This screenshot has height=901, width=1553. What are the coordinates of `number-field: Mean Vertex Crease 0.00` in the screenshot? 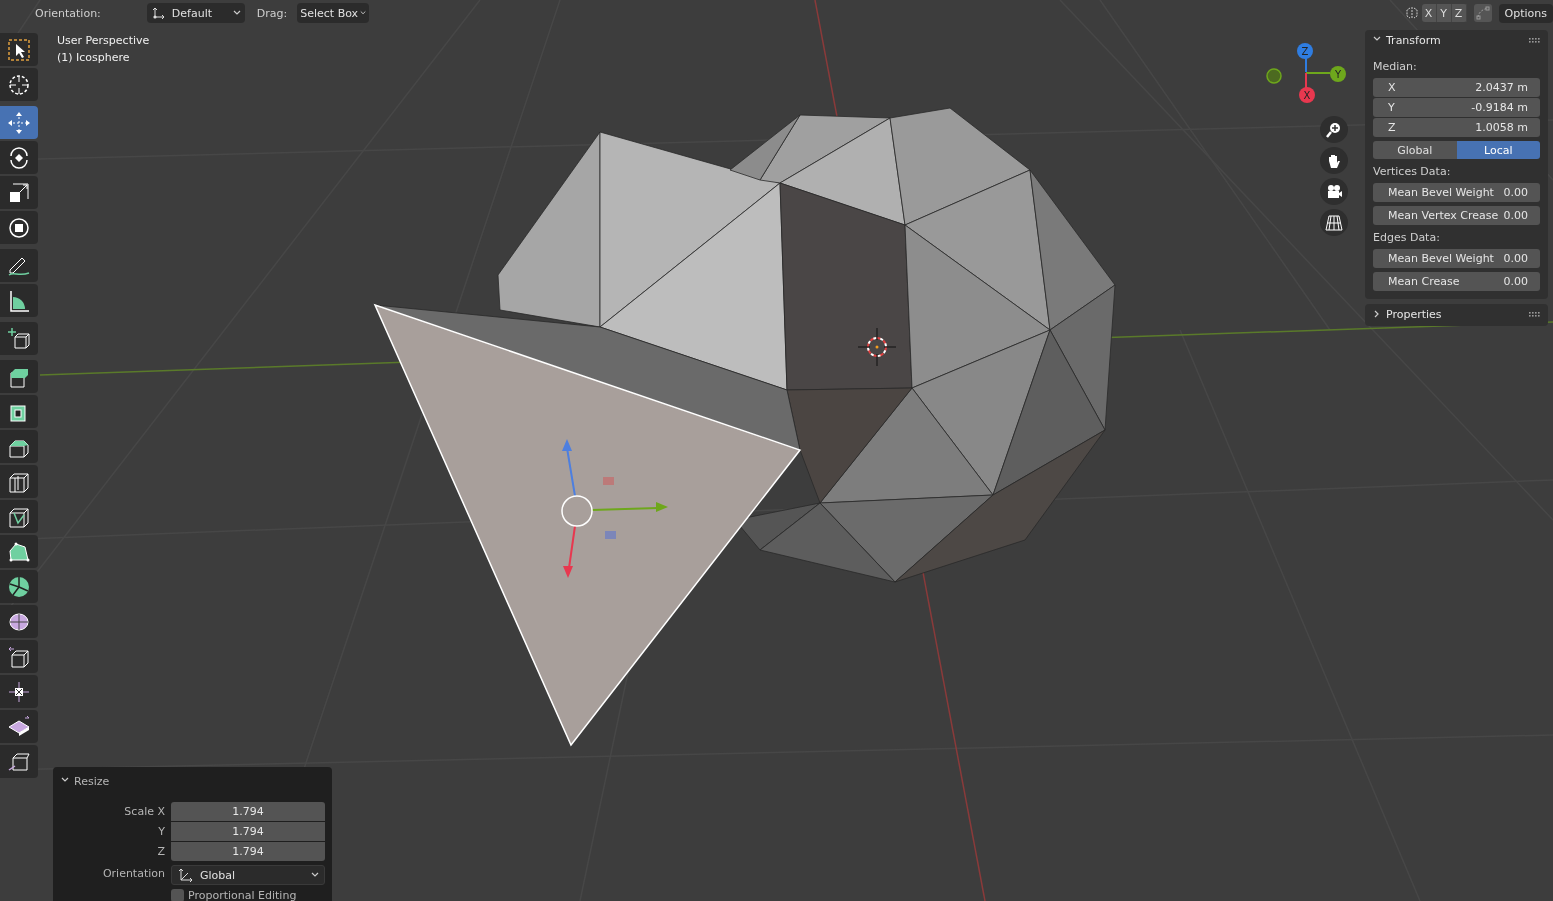 It's located at (1456, 215).